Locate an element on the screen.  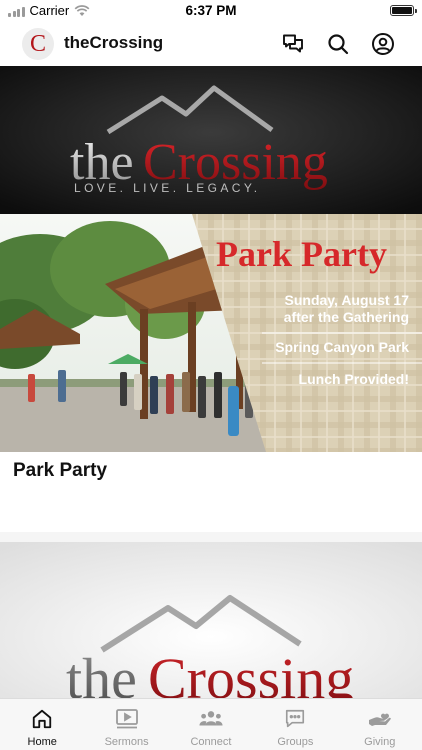
battery-icon is located at coordinates (403, 10).